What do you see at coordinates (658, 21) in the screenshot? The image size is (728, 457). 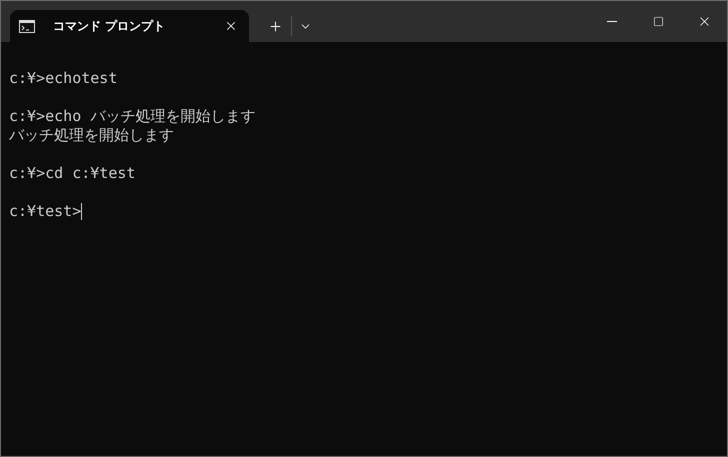 I see `maximize-icon` at bounding box center [658, 21].